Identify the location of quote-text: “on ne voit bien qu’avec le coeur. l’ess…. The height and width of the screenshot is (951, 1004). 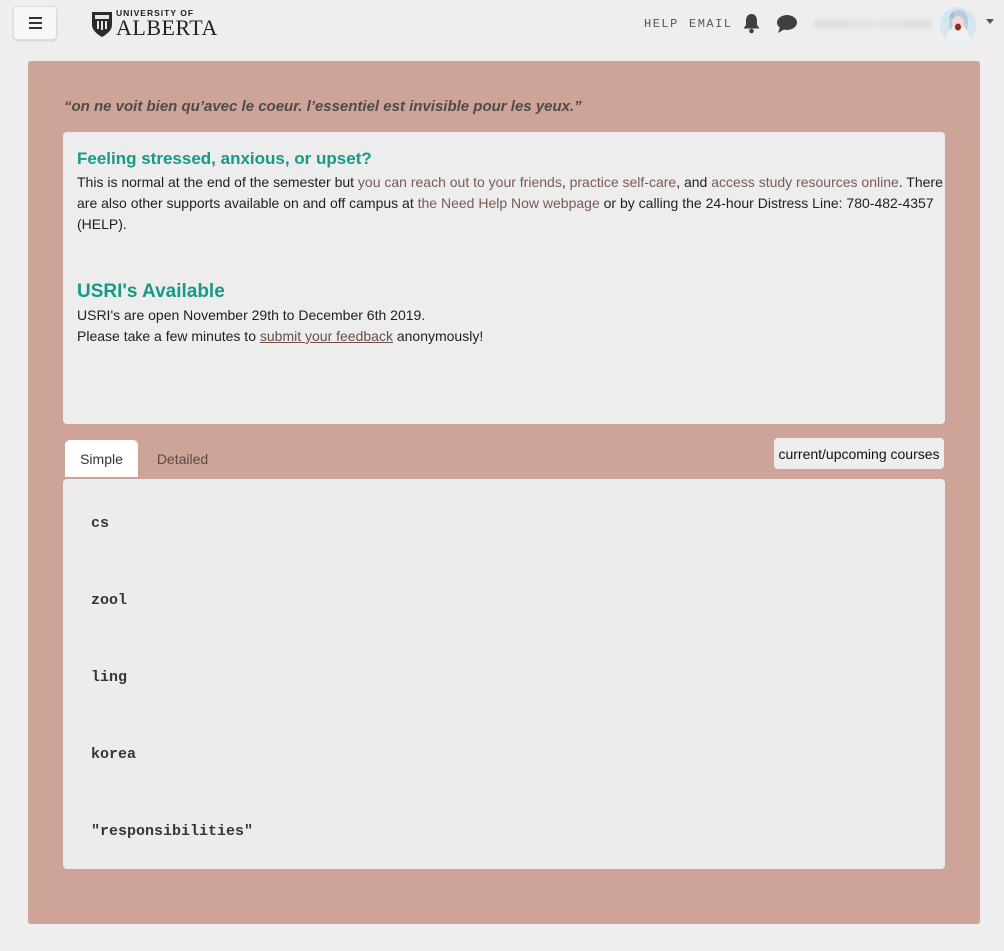
(323, 106).